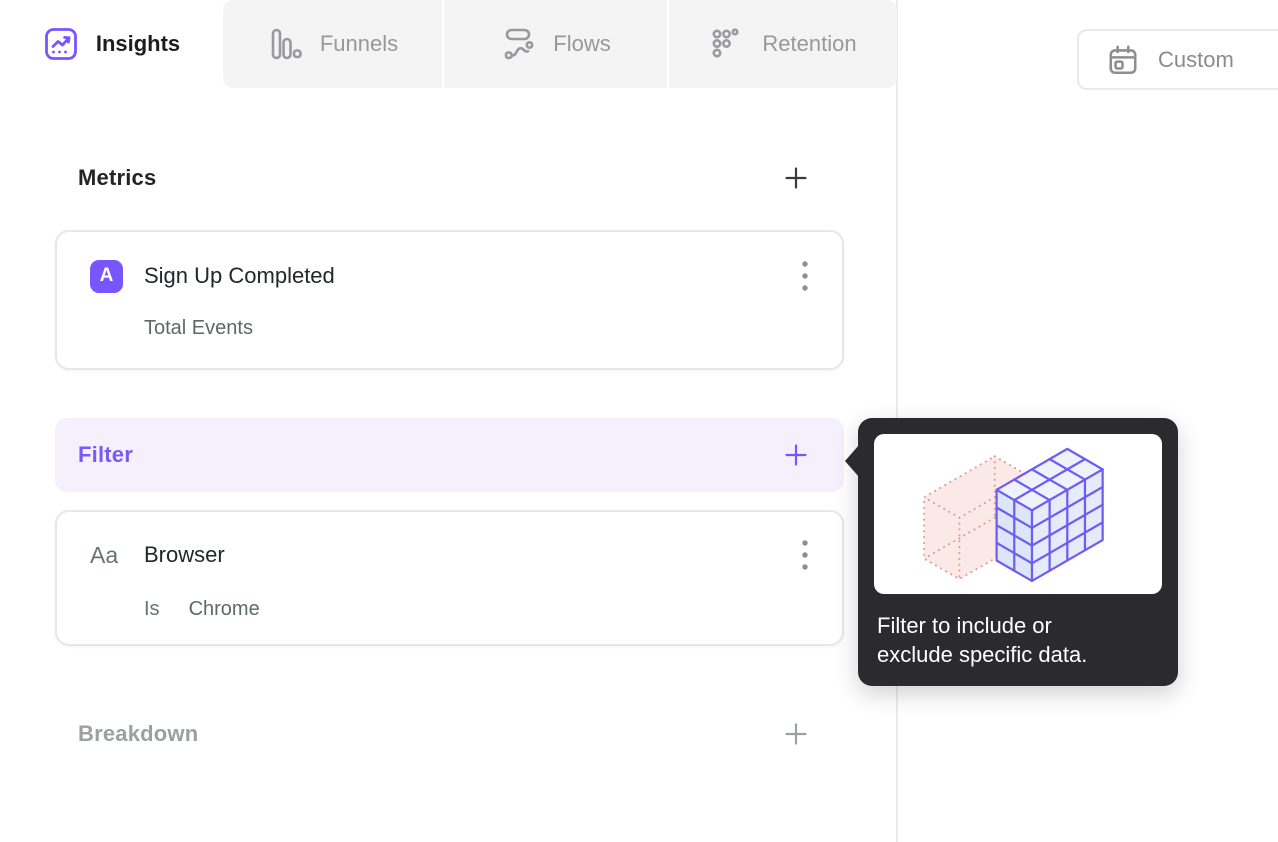 The height and width of the screenshot is (842, 1278). What do you see at coordinates (285, 44) in the screenshot?
I see `funnels-icon` at bounding box center [285, 44].